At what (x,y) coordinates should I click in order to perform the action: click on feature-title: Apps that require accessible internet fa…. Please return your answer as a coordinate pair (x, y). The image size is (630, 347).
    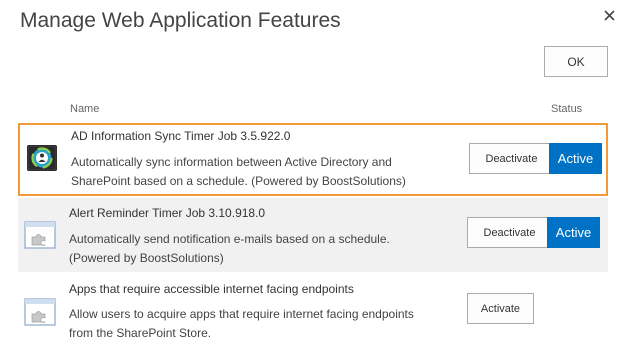
    Looking at the image, I should click on (211, 289).